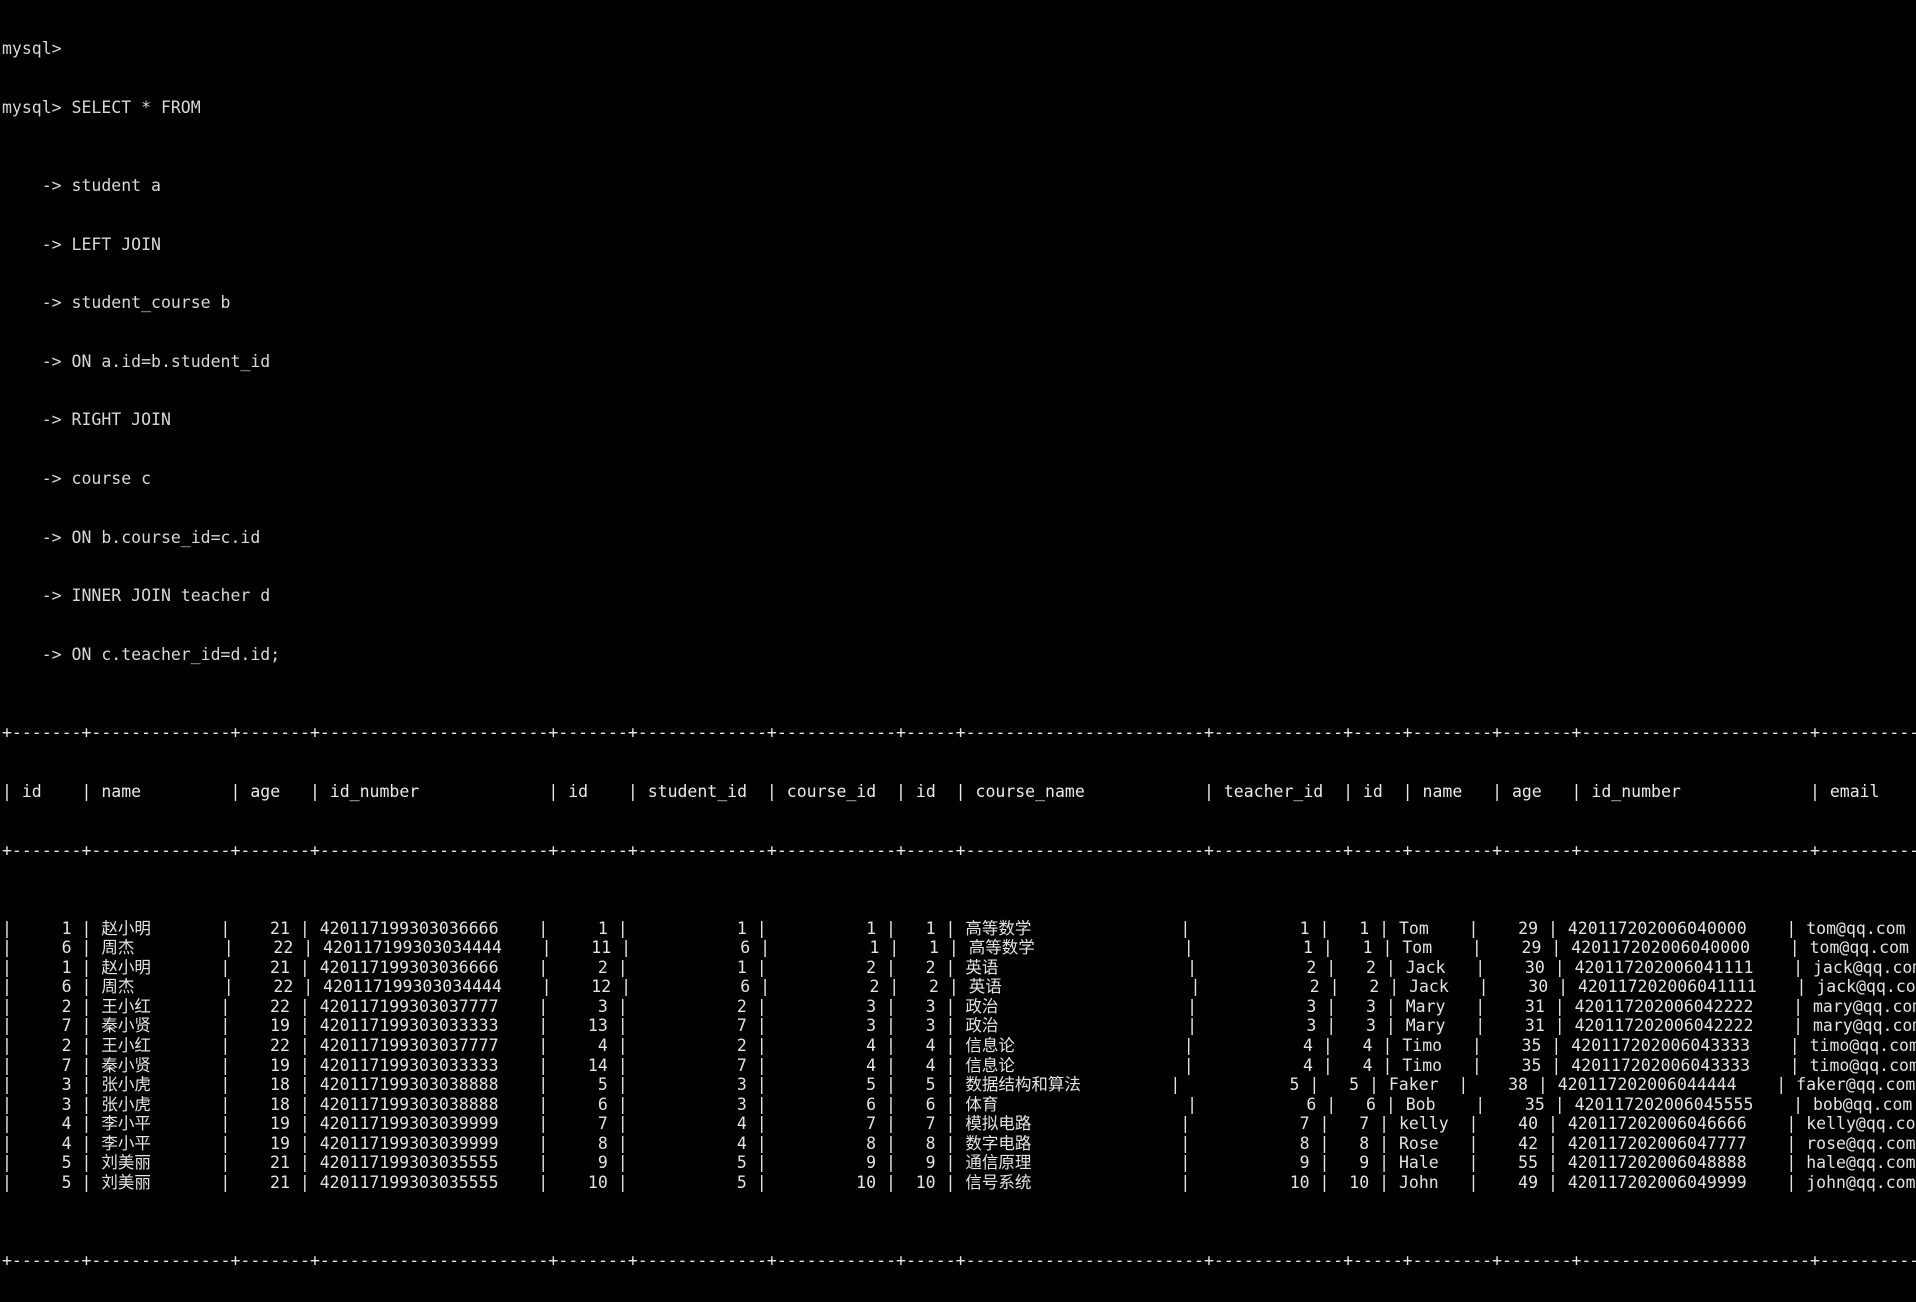 The height and width of the screenshot is (1302, 1916). Describe the element at coordinates (136, 361) in the screenshot. I see `sql-continuation-line: -> ON a.id=b.student_id` at that location.